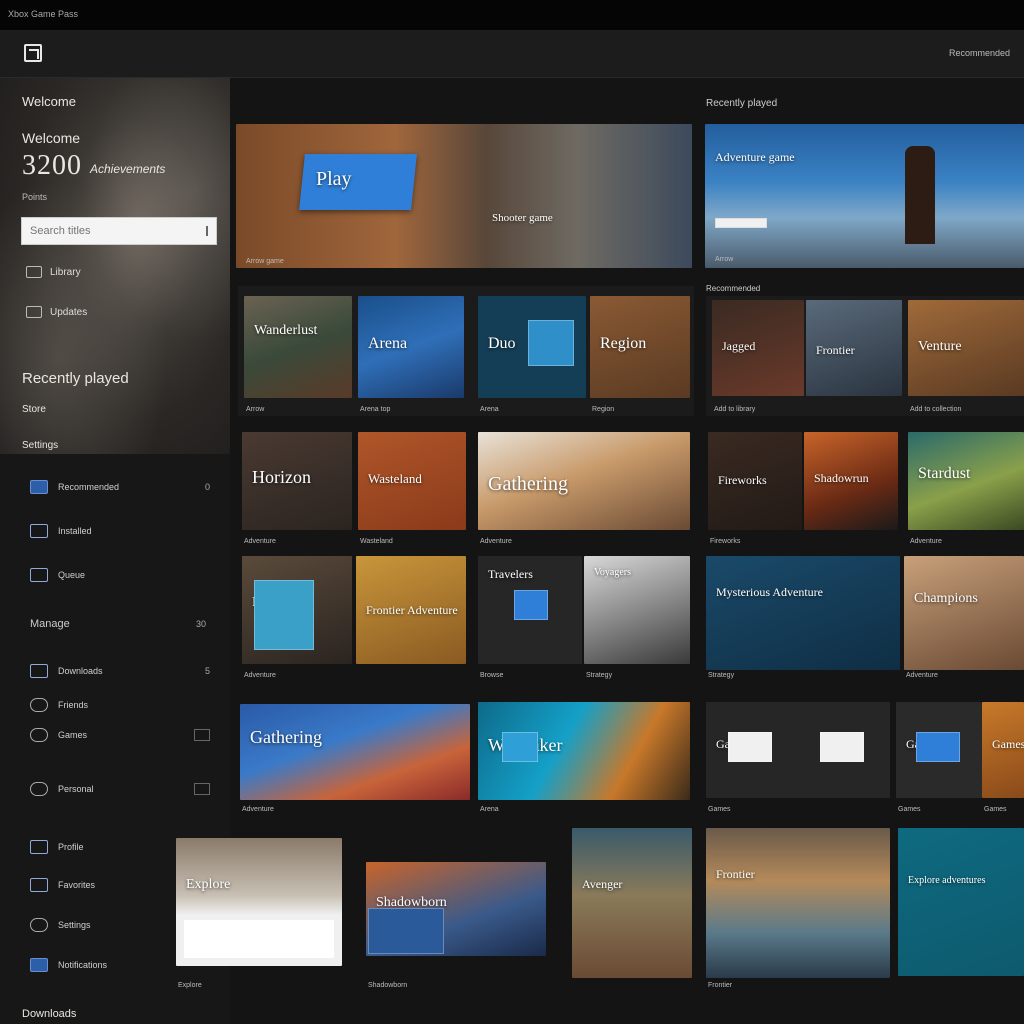 The height and width of the screenshot is (1024, 1024). I want to click on game-title: Shadowrun, so click(841, 478).